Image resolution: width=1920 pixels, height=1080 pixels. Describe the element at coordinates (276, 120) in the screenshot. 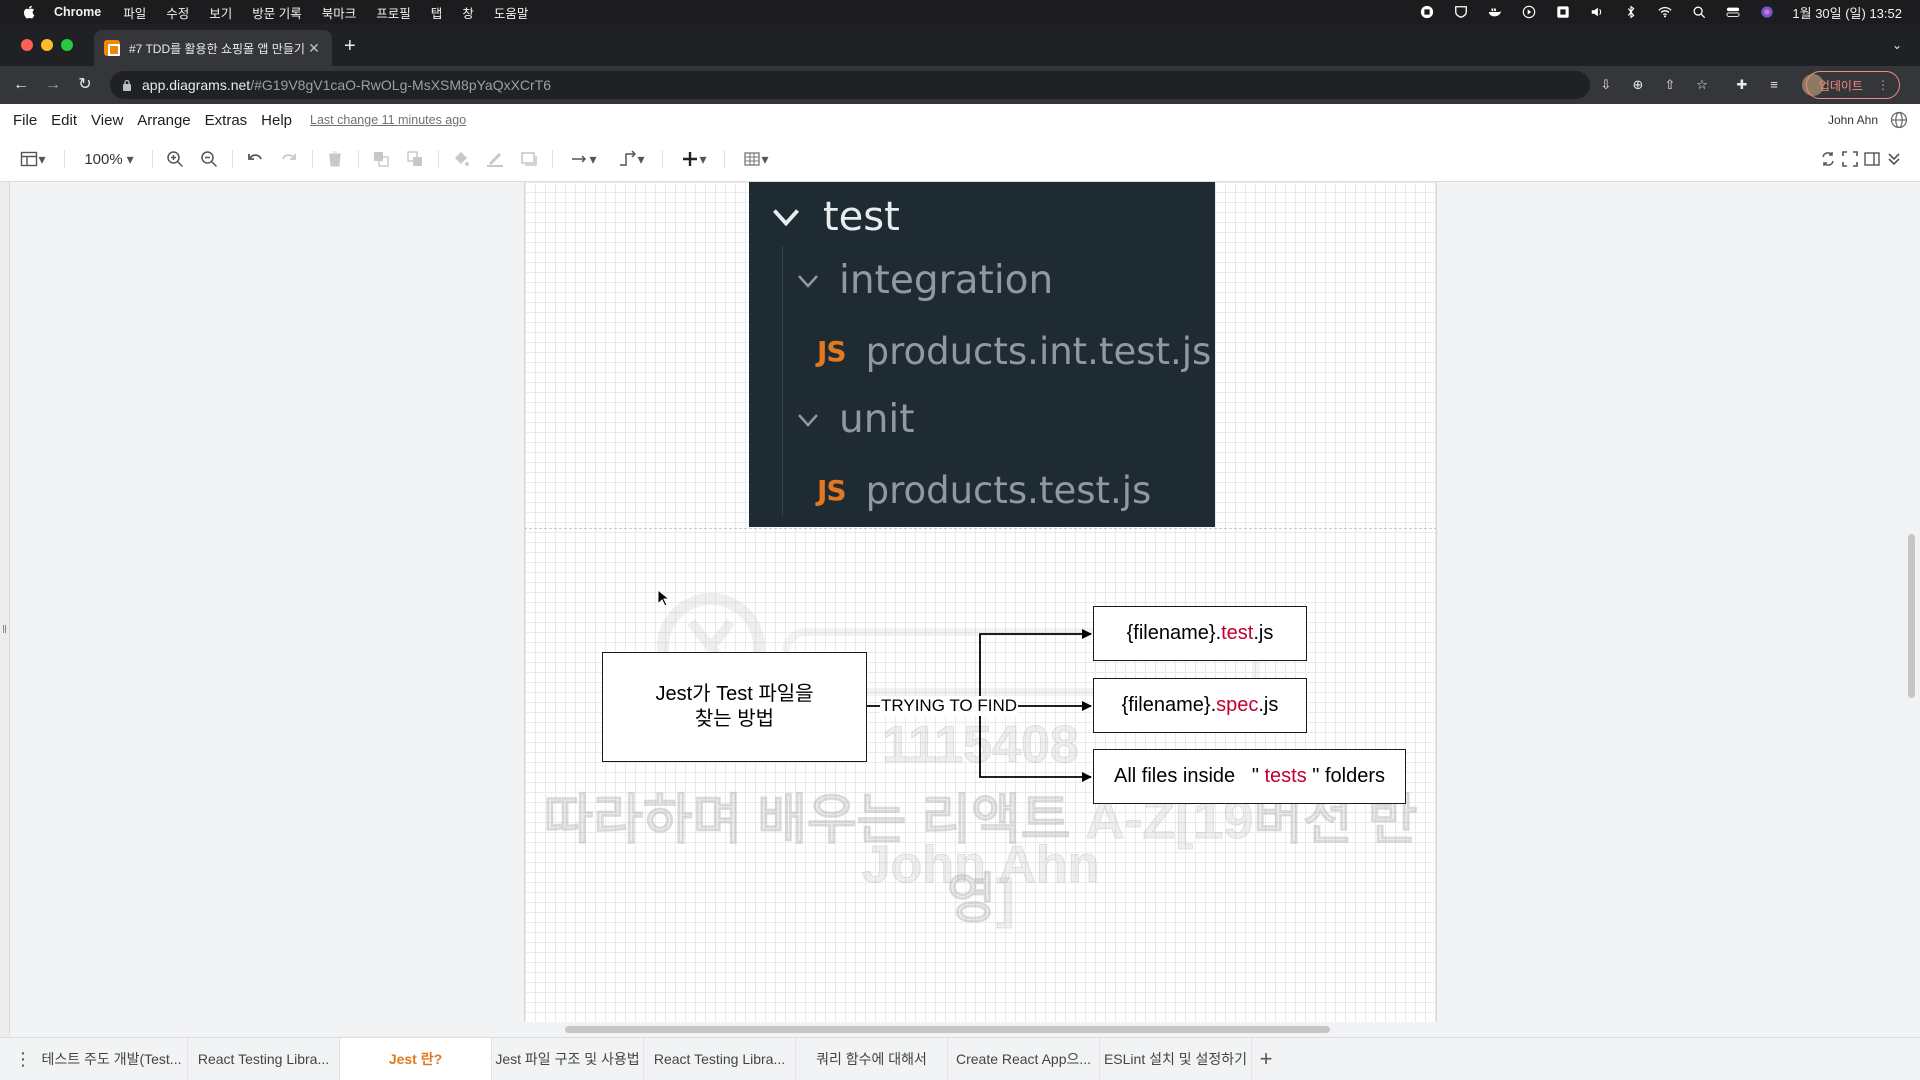

I see `menu-help: Help` at that location.